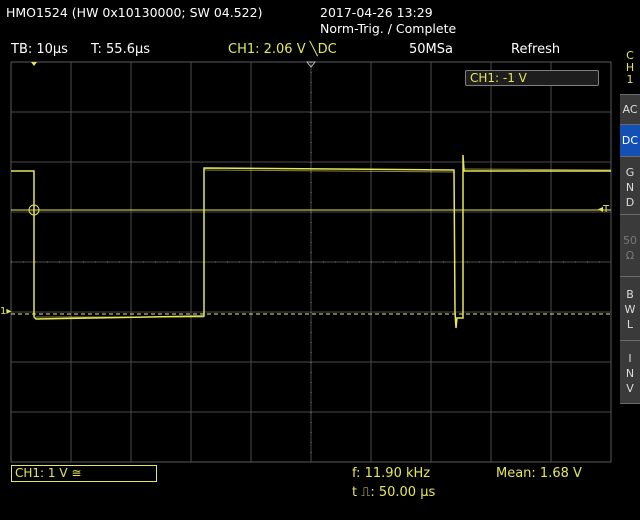  What do you see at coordinates (6, 311) in the screenshot?
I see `channel-ground-marker: 1▸` at bounding box center [6, 311].